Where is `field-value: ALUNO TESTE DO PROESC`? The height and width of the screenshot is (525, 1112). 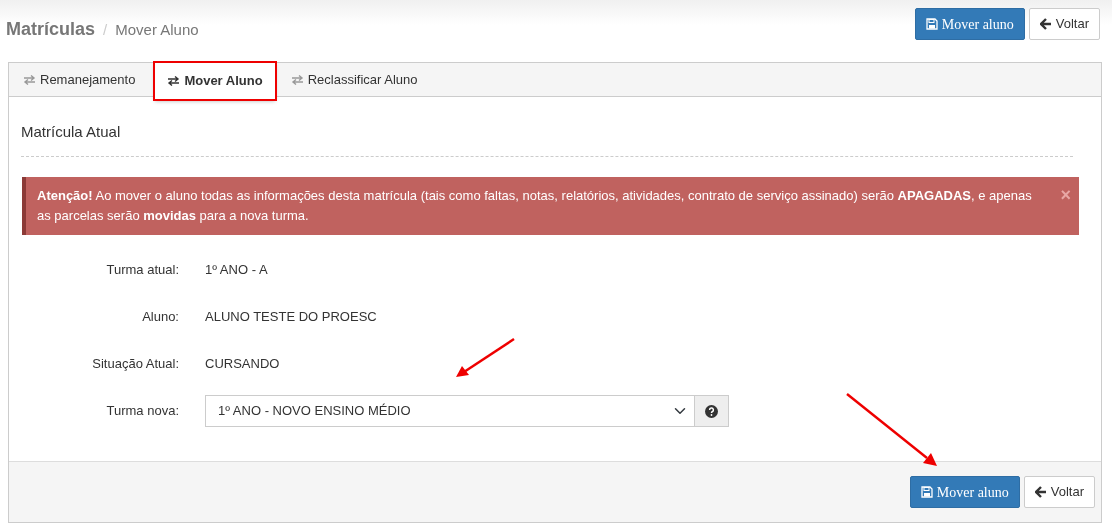 field-value: ALUNO TESTE DO PROESC is located at coordinates (291, 317).